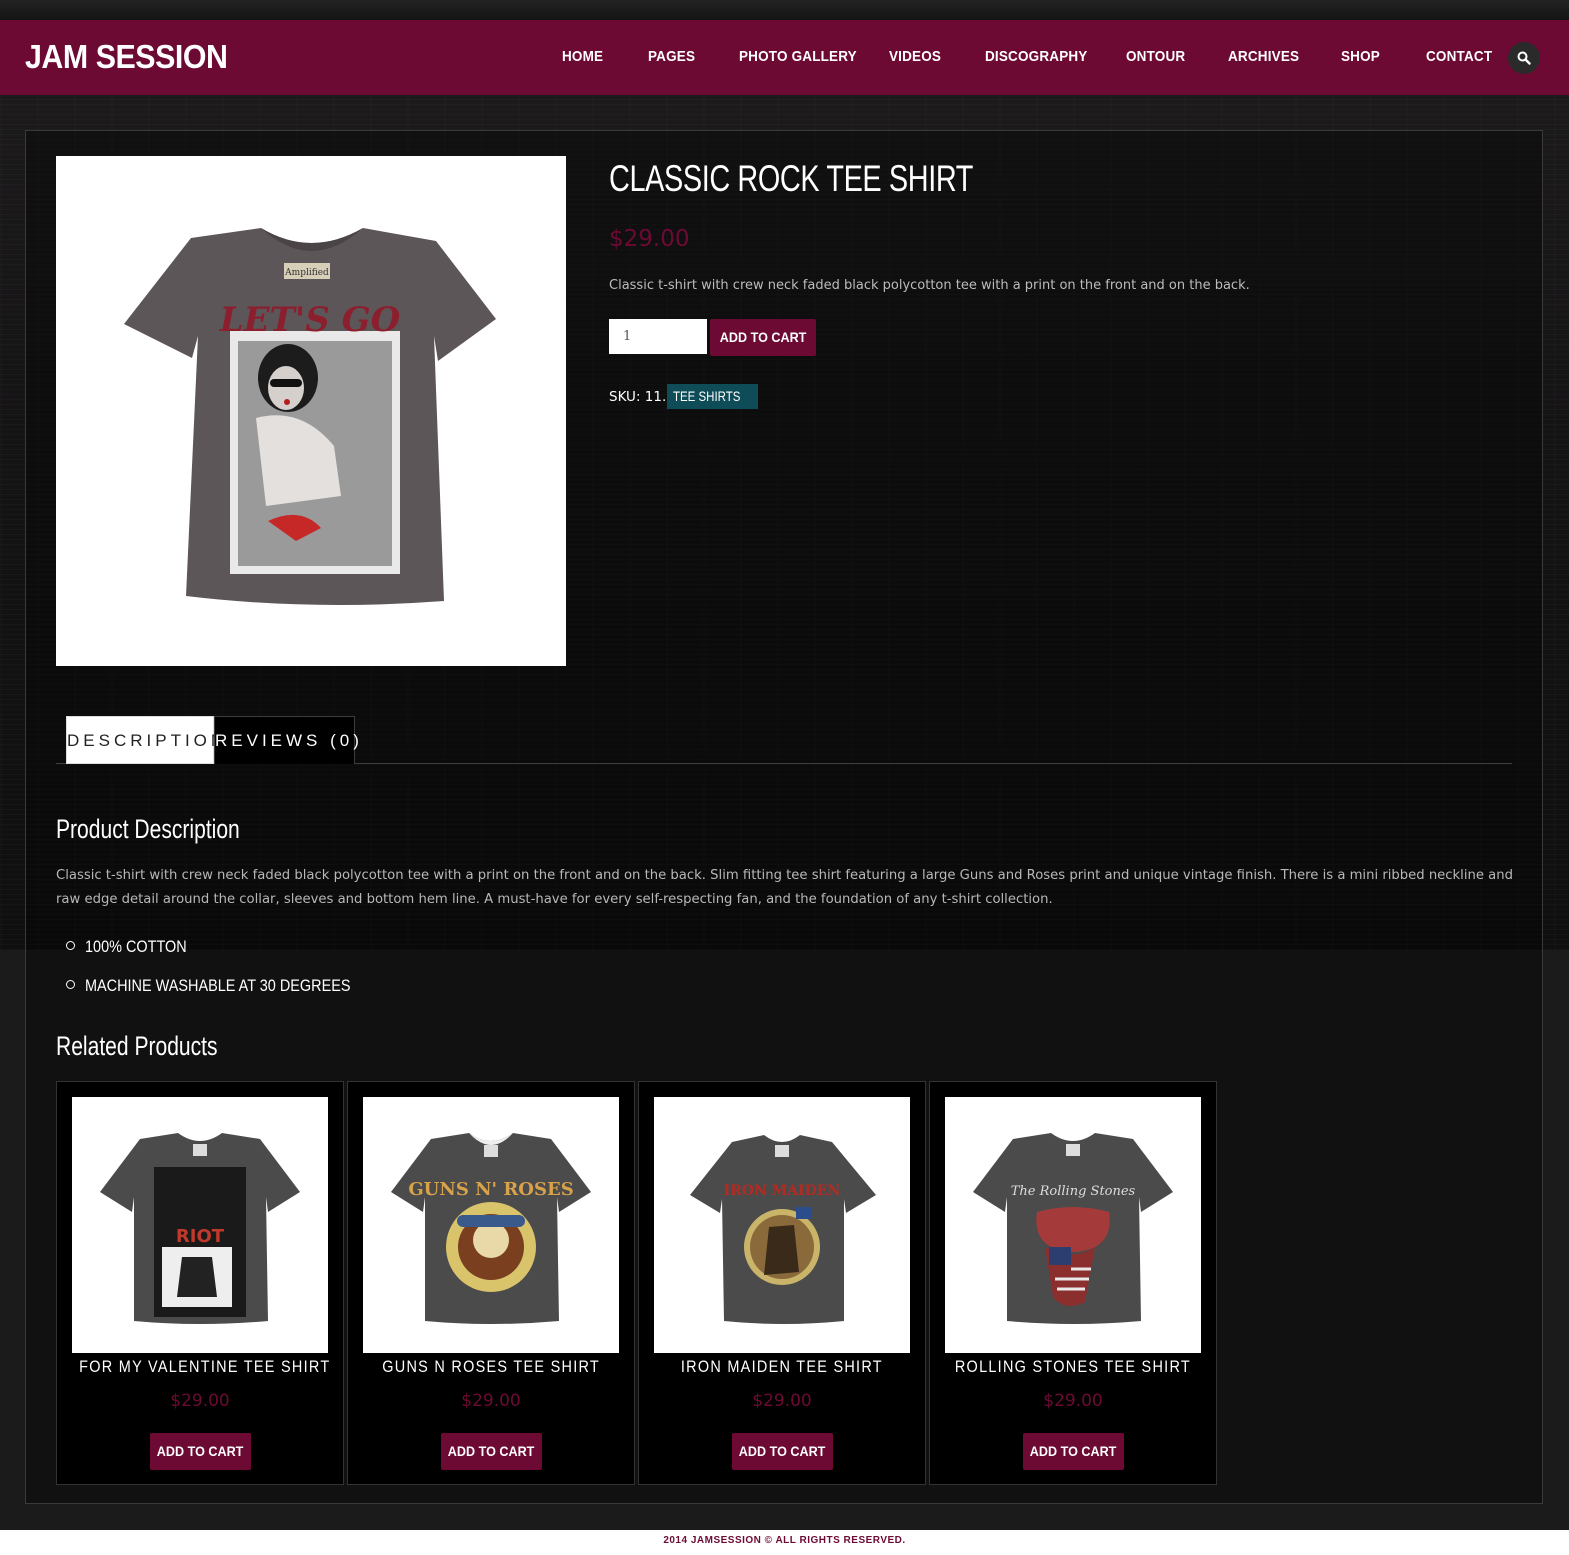 This screenshot has height=1555, width=1569. Describe the element at coordinates (784, 1540) in the screenshot. I see `footer-copyright: 2014 JAMSESSION © ALL RIGHTS RESERVED.` at that location.